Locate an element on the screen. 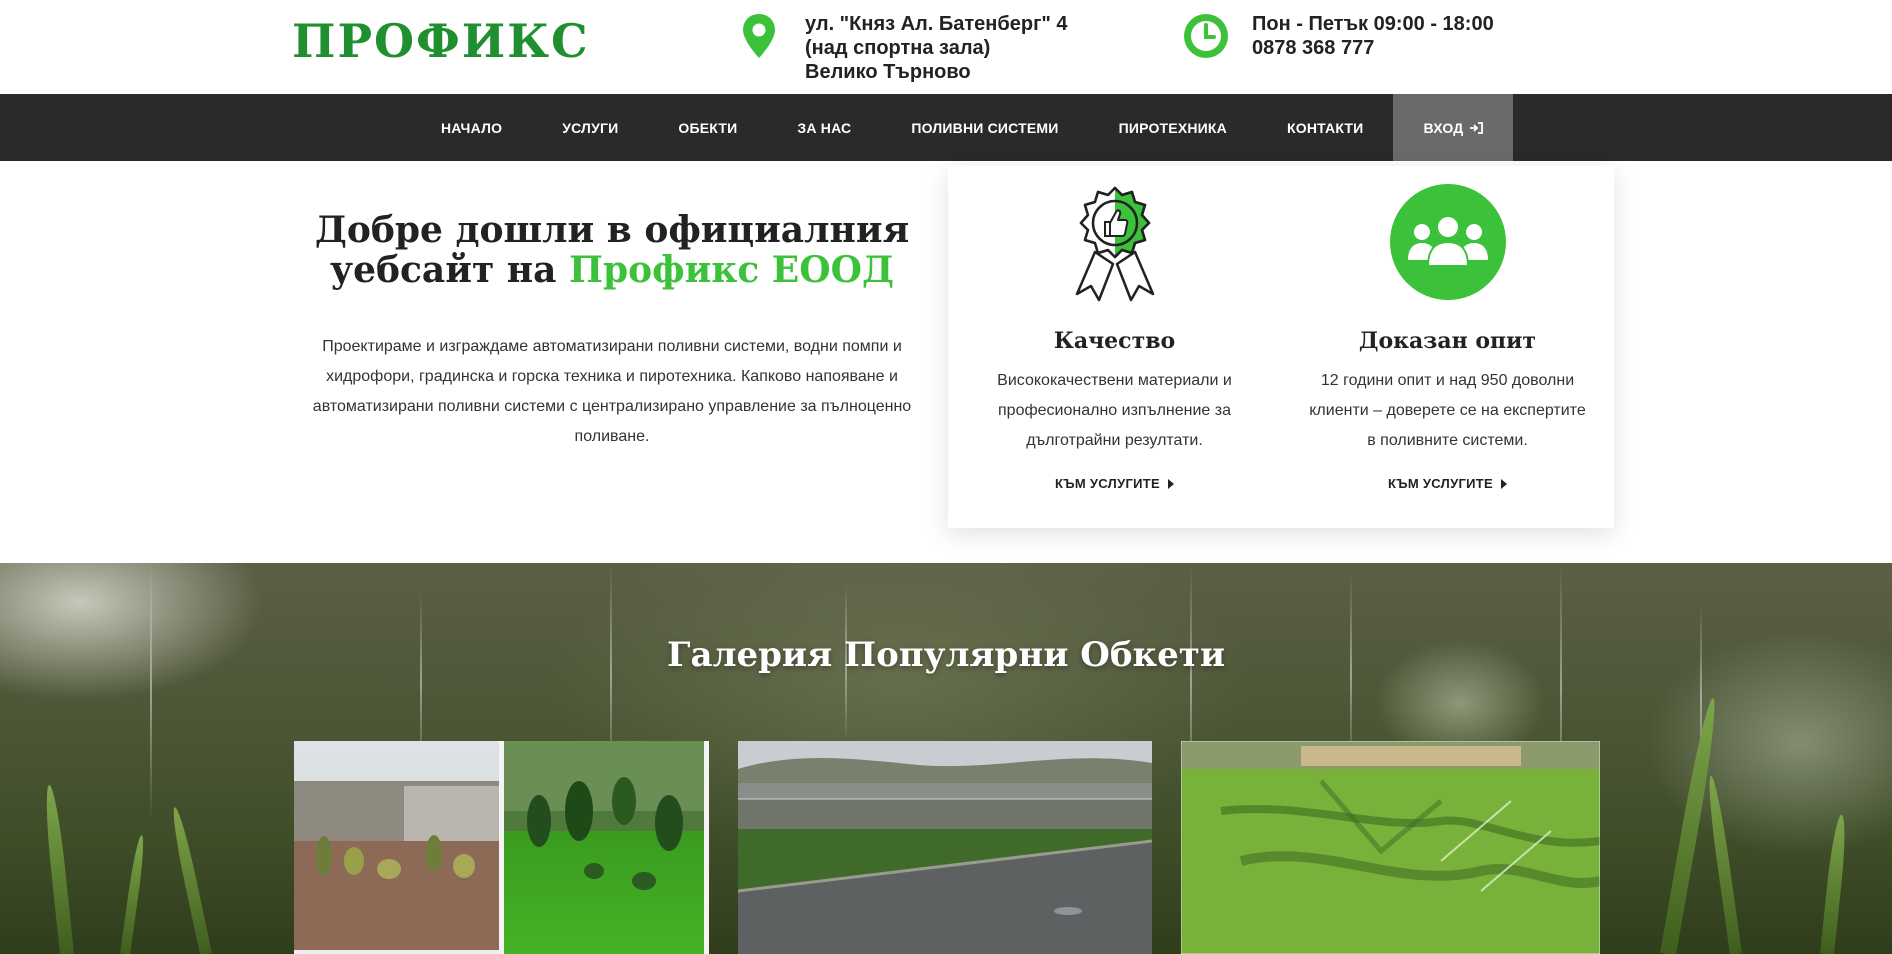 This screenshot has height=954, width=1892. nav-item-contacts: КОНТАКТИ is located at coordinates (1325, 127).